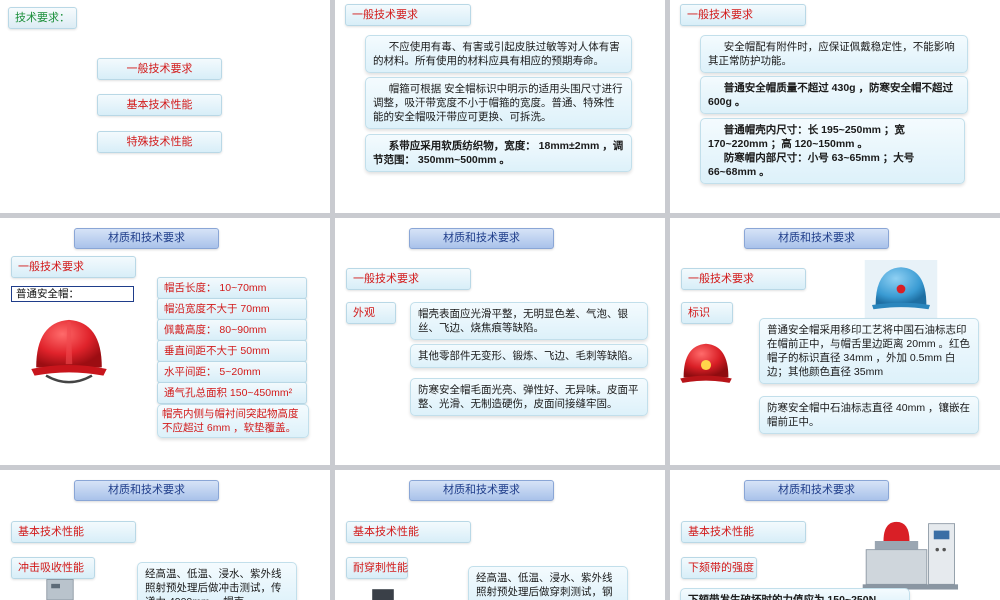  What do you see at coordinates (869, 415) in the screenshot?
I see `slide6-para2: 防寒安全帽中石油标志直径 40mm ，镶嵌在帽前正中。` at bounding box center [869, 415].